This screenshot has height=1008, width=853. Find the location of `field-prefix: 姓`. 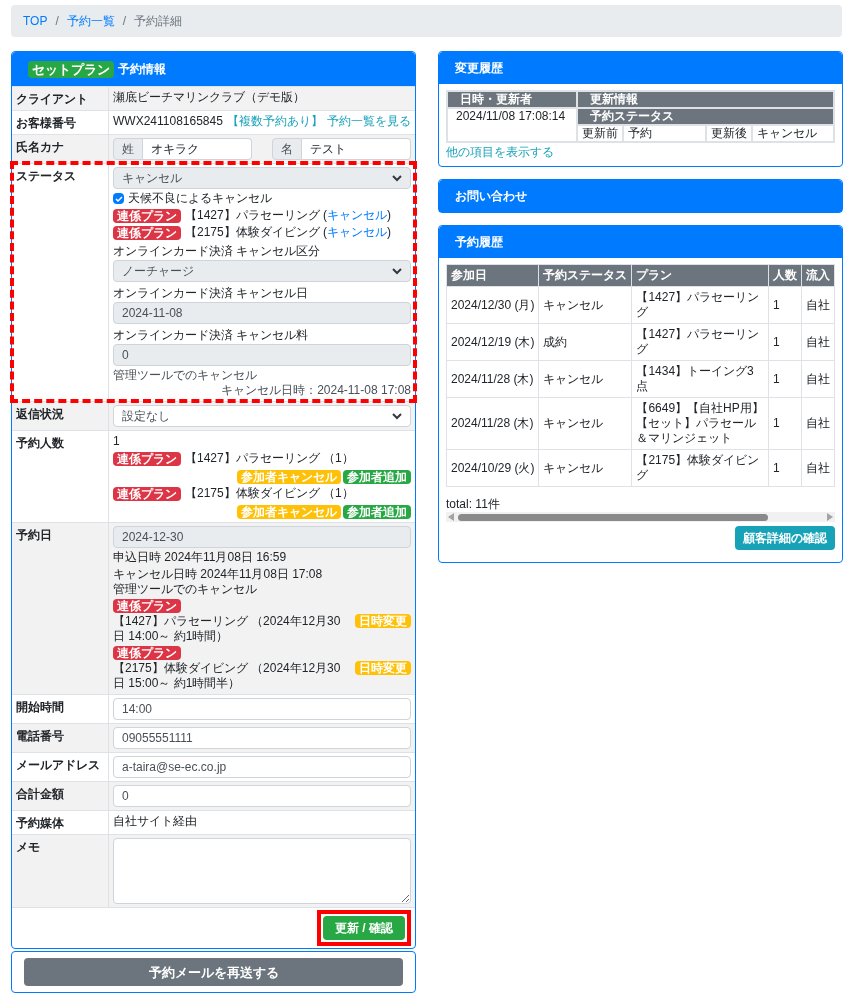

field-prefix: 姓 is located at coordinates (128, 149).